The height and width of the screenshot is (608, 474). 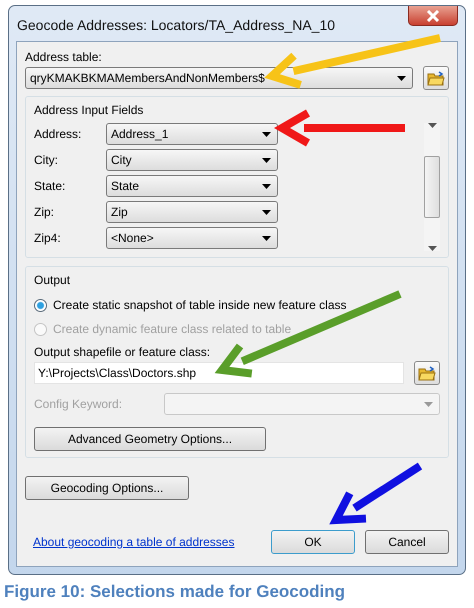 I want to click on group-title: Address Input Fields, so click(x=89, y=110).